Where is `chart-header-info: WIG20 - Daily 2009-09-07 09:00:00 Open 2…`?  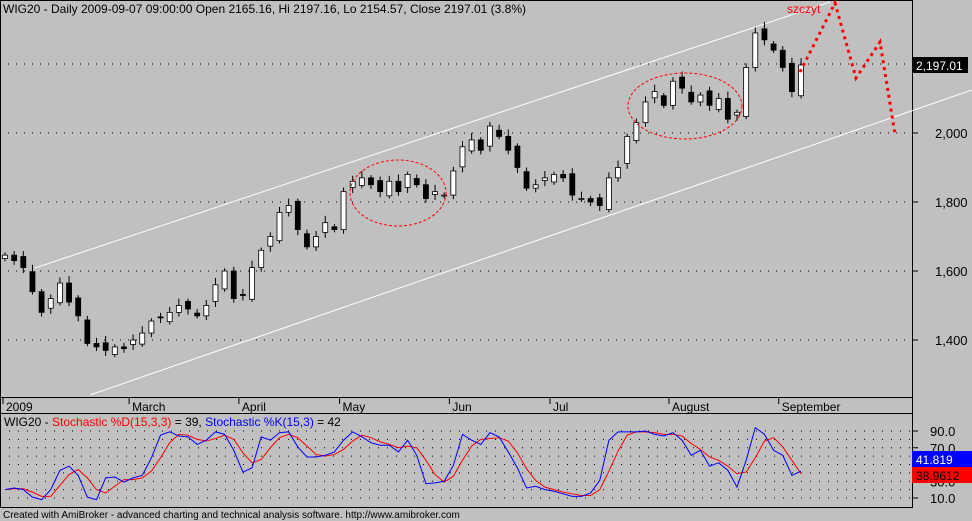
chart-header-info: WIG20 - Daily 2009-09-07 09:00:00 Open 2… is located at coordinates (264, 9).